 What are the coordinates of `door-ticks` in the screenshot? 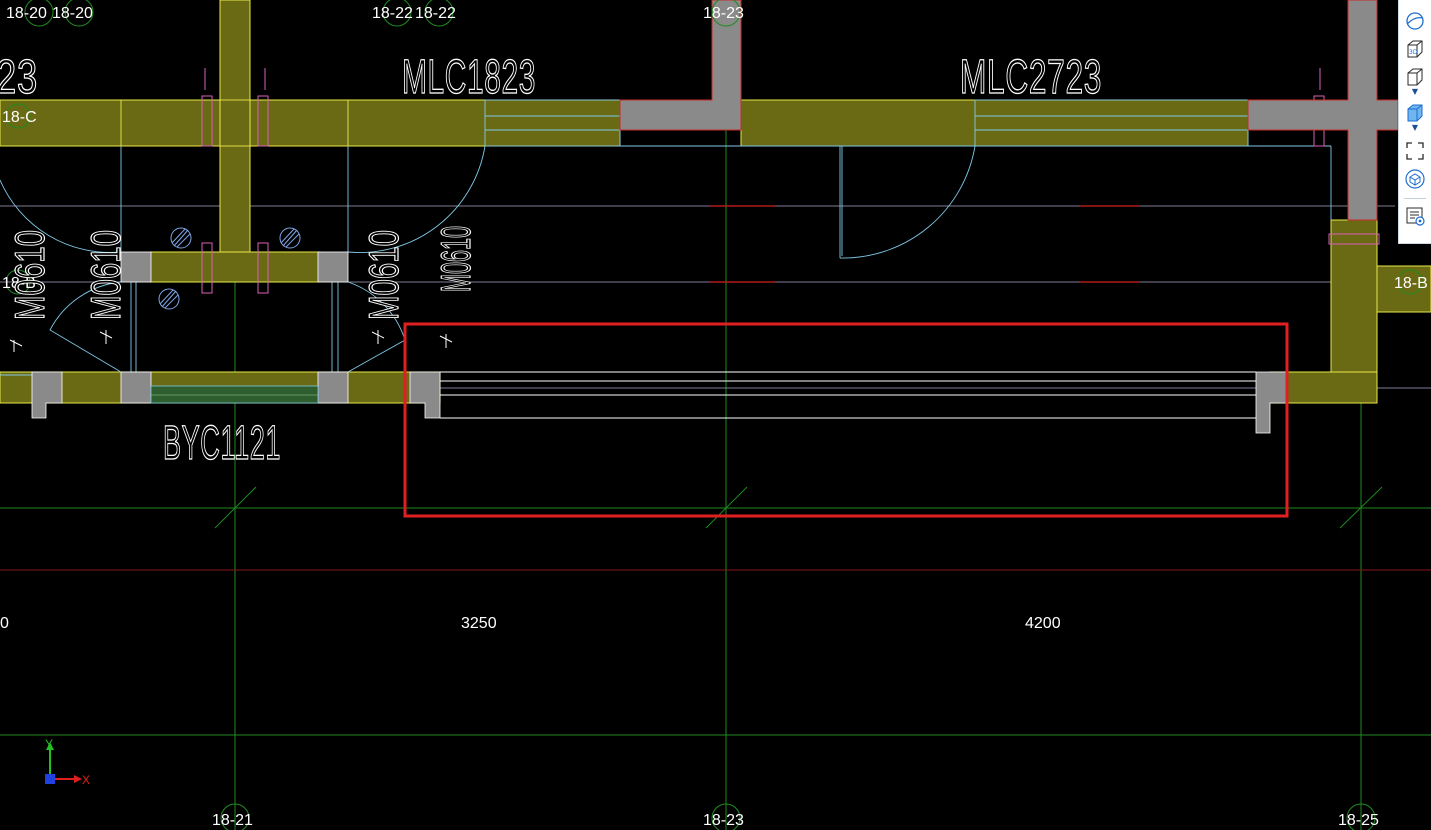 It's located at (231, 341).